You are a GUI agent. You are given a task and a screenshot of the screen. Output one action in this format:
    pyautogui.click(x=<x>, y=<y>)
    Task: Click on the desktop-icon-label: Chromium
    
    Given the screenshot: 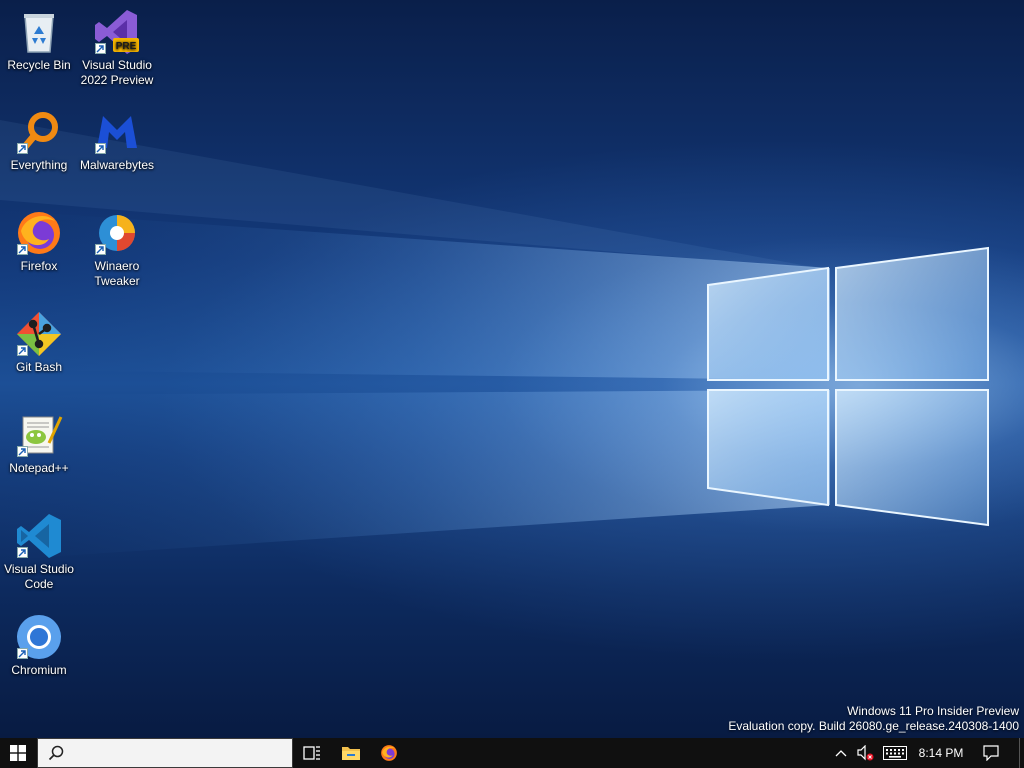 What is the action you would take?
    pyautogui.click(x=39, y=670)
    